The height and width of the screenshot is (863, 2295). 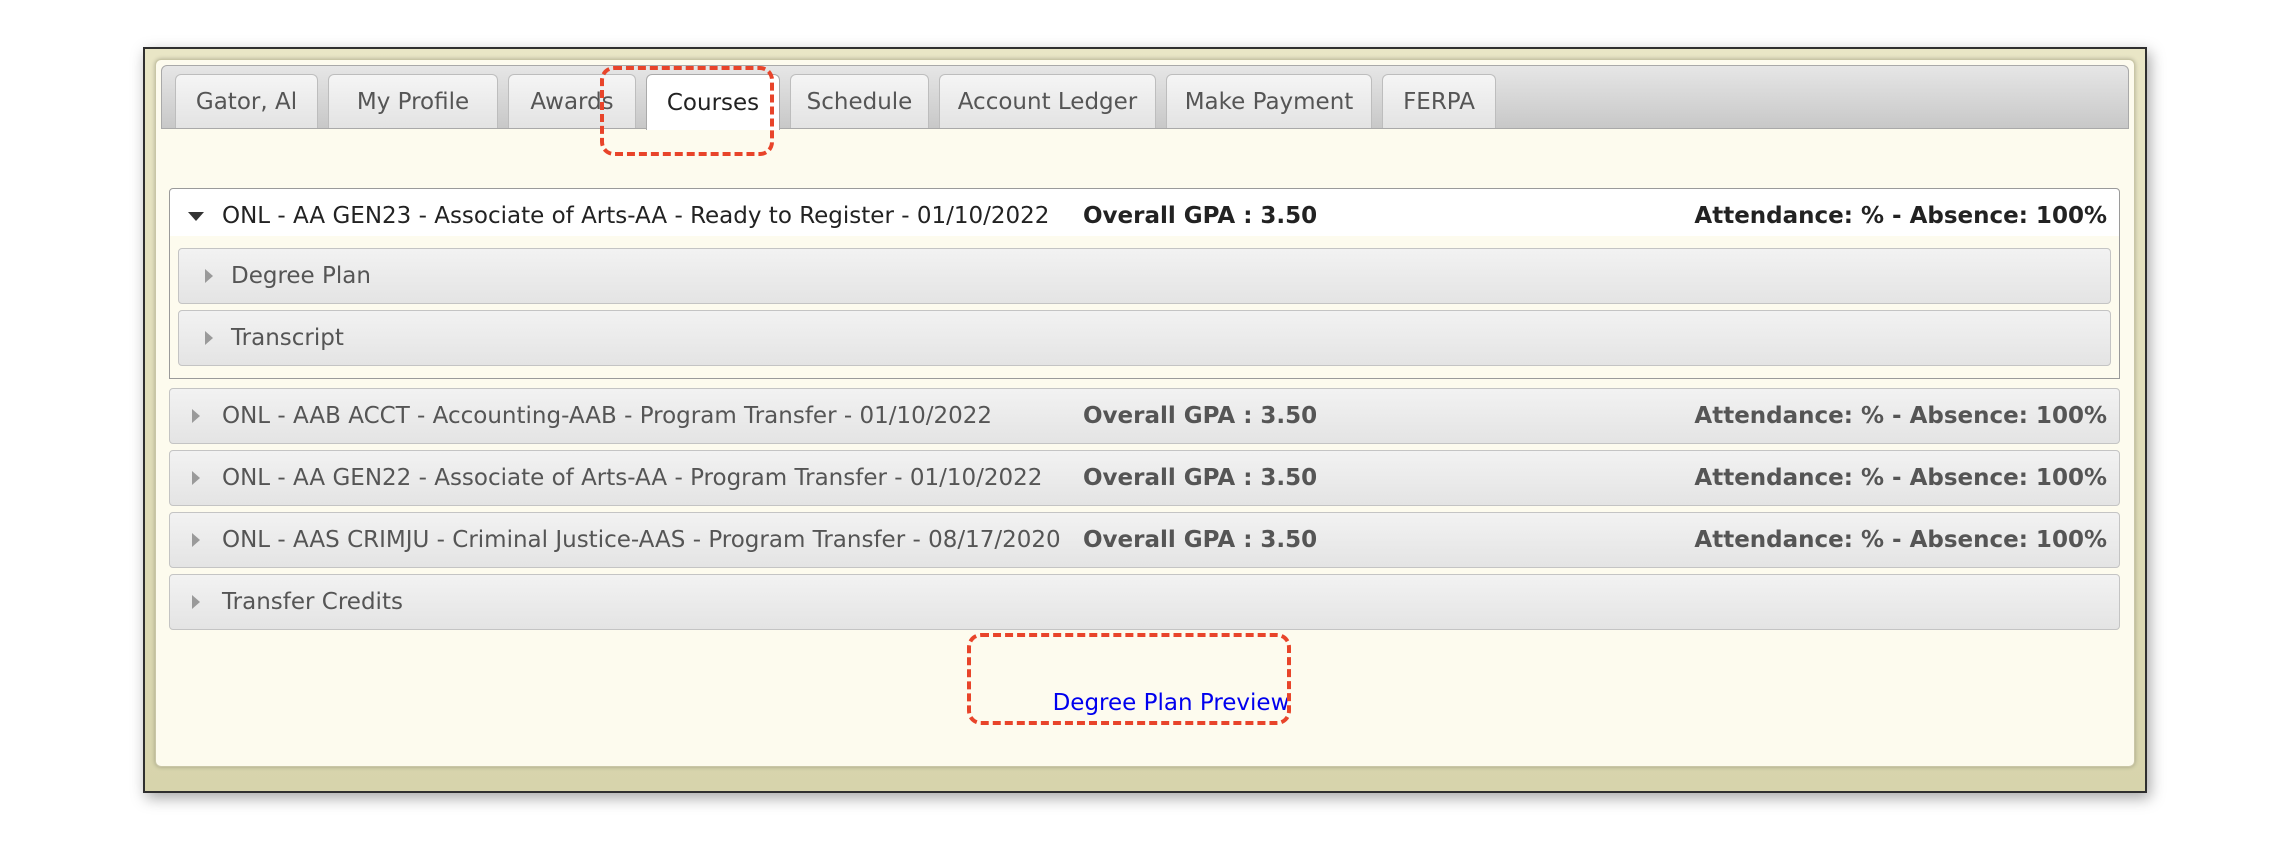 I want to click on section-label: Transcript, so click(x=287, y=338).